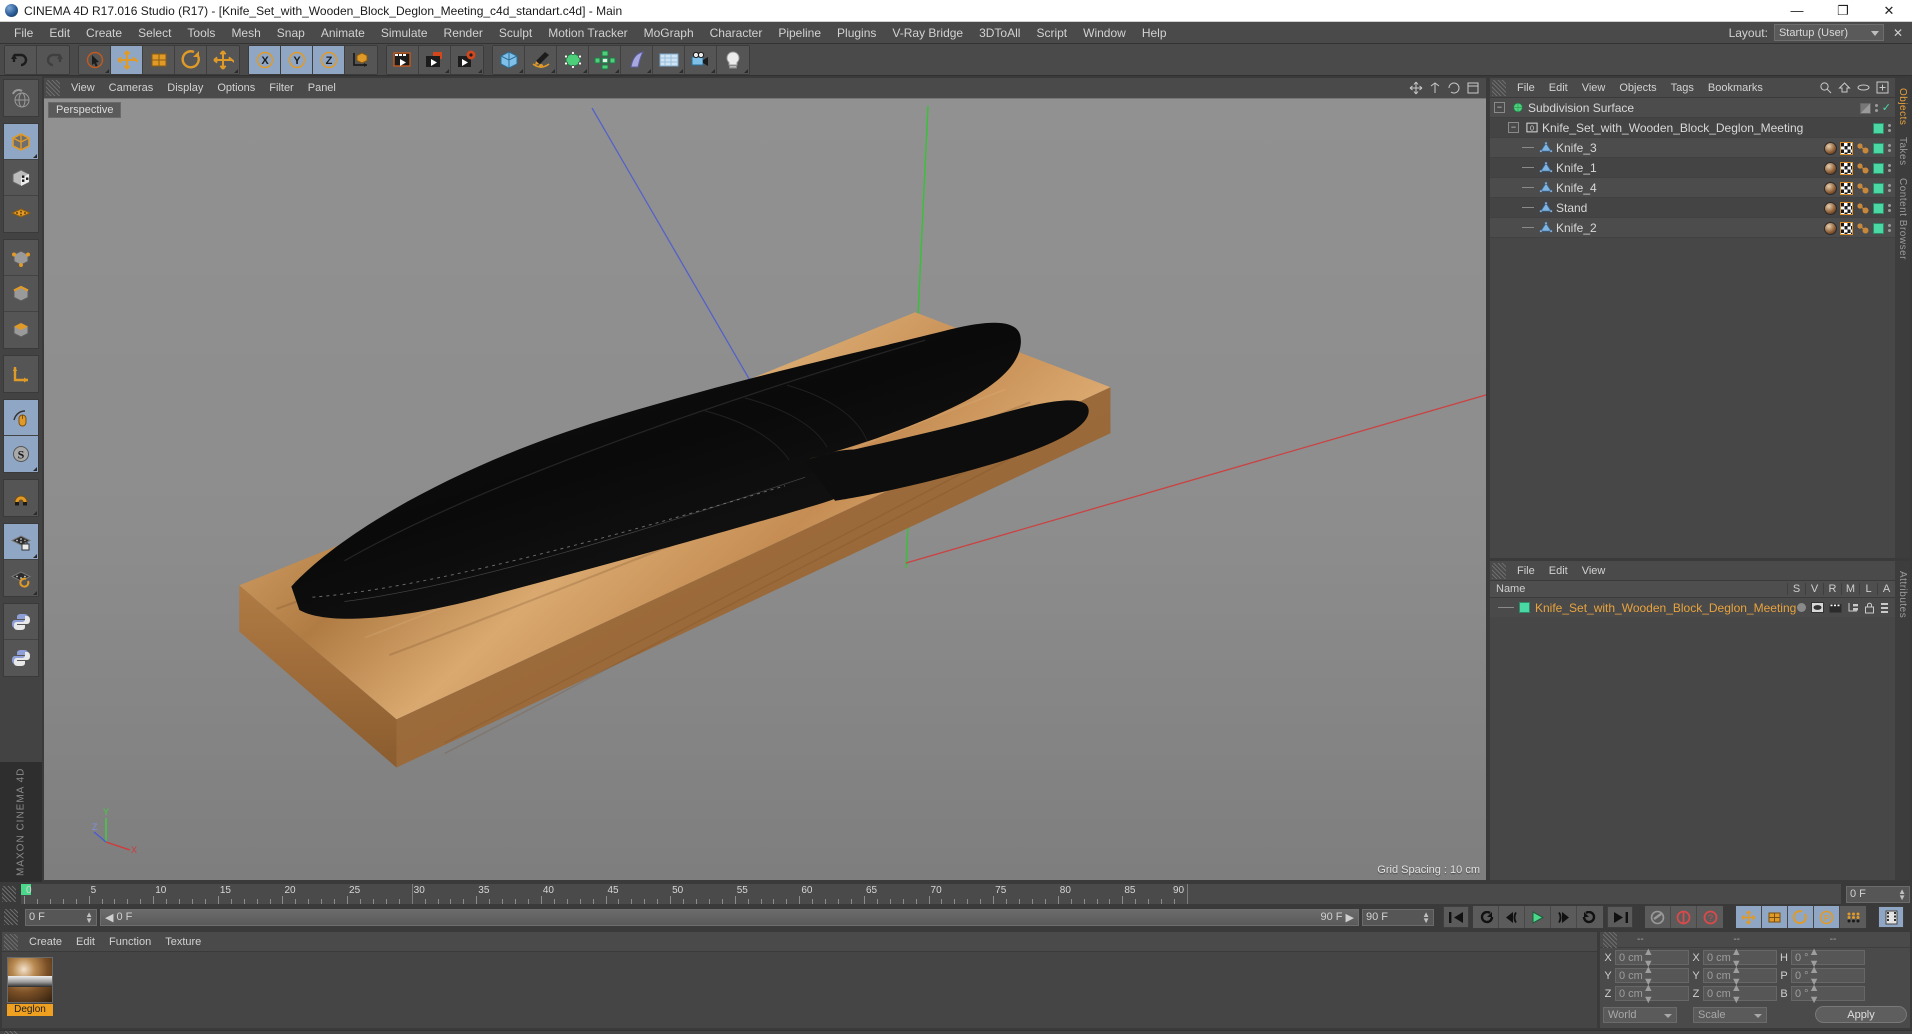 The width and height of the screenshot is (1912, 1034). I want to click on lock-x-button: X, so click(265, 59).